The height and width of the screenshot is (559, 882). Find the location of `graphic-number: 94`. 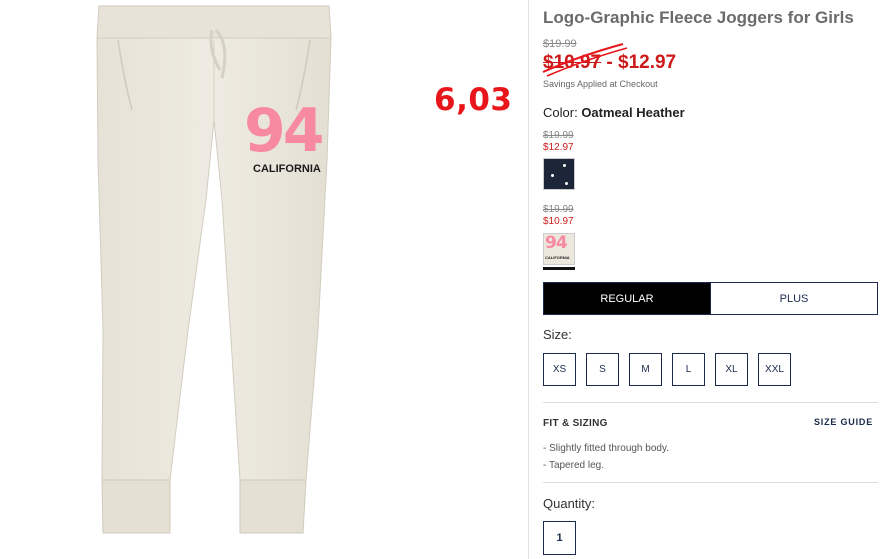

graphic-number: 94 is located at coordinates (284, 131).